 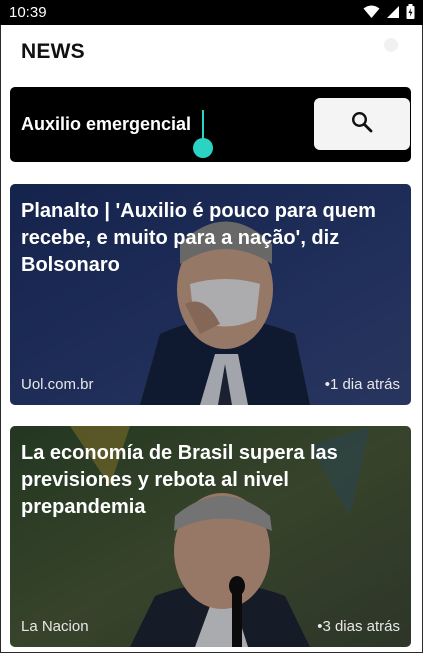 What do you see at coordinates (53, 51) in the screenshot?
I see `page-title: NEWS` at bounding box center [53, 51].